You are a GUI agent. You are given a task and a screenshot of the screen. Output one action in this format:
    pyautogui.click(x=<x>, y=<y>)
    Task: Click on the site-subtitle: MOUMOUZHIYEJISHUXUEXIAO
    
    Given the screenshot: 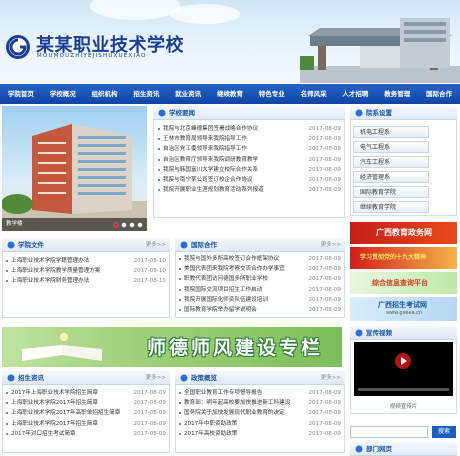 What is the action you would take?
    pyautogui.click(x=92, y=56)
    